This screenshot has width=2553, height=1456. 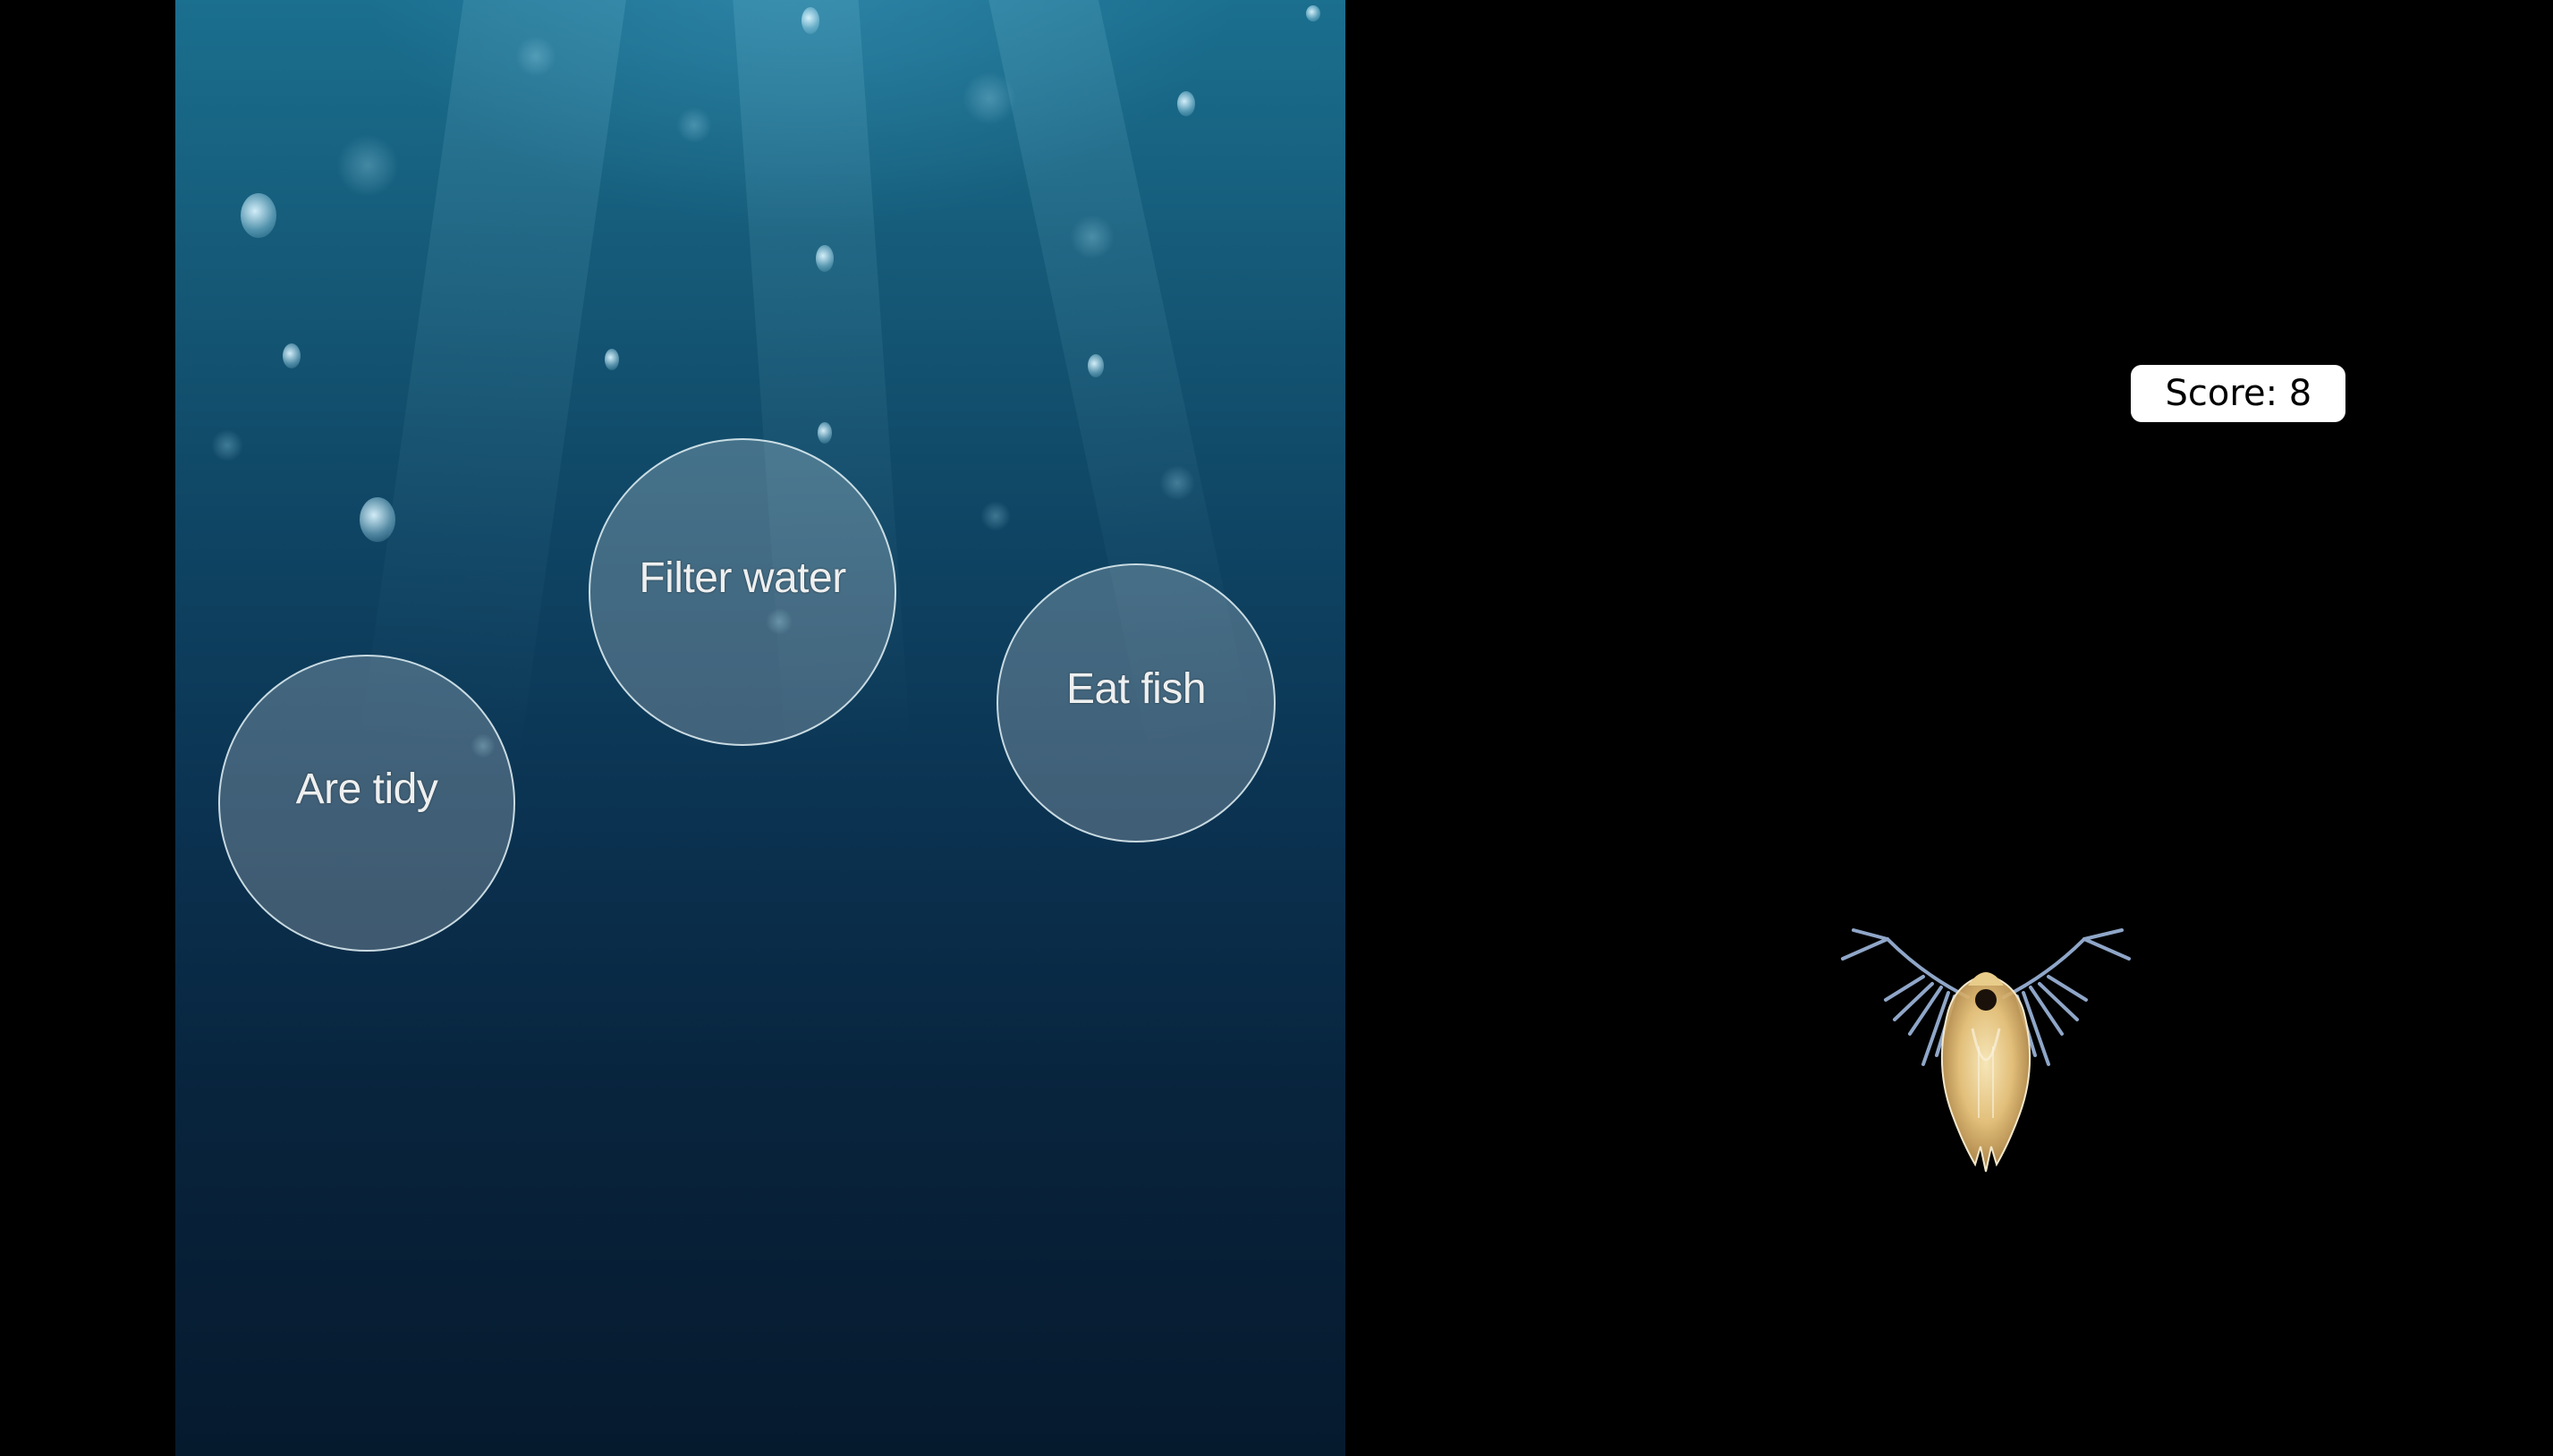 I want to click on score-bar: Points: 8 Minus points: 0 Score: 8, so click(x=1989, y=393).